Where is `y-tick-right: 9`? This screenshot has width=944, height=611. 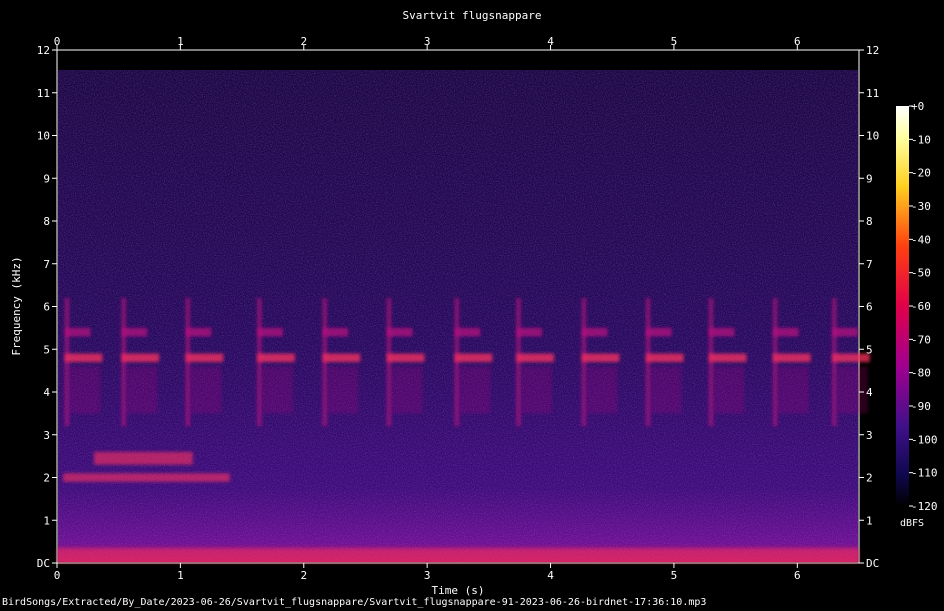
y-tick-right: 9 is located at coordinates (866, 178).